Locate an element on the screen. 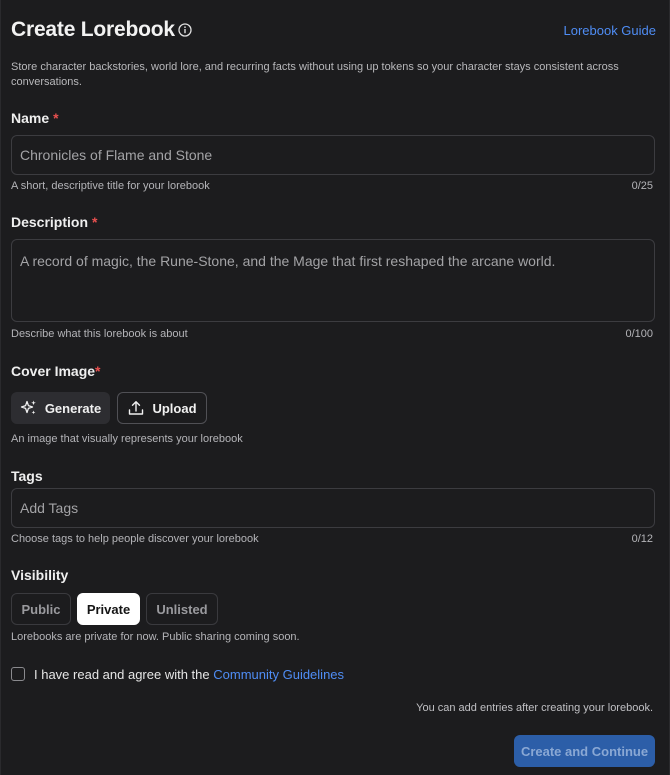 This screenshot has width=670, height=775. create-and-continue-button: Create and Continue is located at coordinates (584, 751).